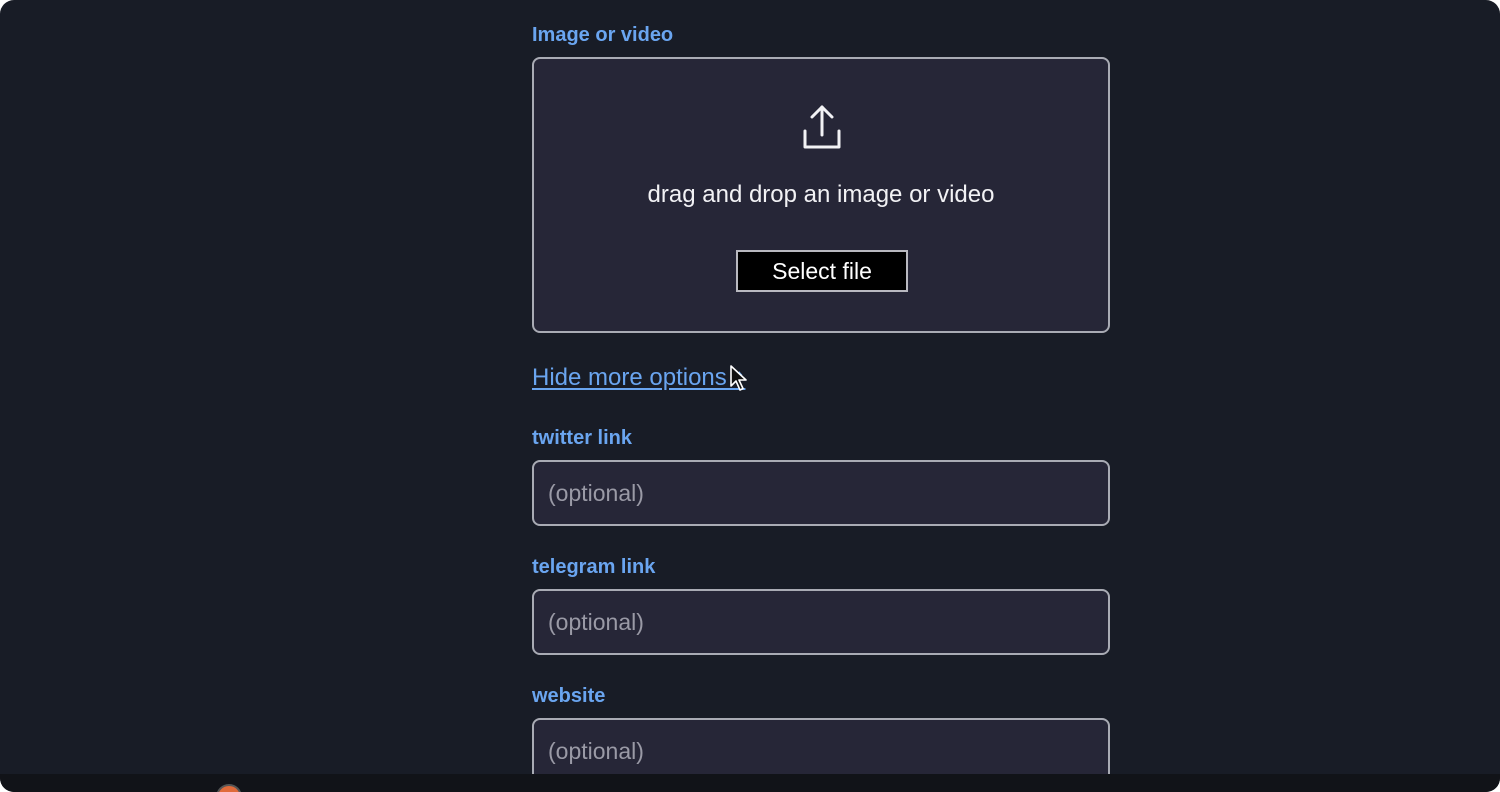 The height and width of the screenshot is (792, 1500). Describe the element at coordinates (582, 438) in the screenshot. I see `twitter-link-label: twitter link` at that location.